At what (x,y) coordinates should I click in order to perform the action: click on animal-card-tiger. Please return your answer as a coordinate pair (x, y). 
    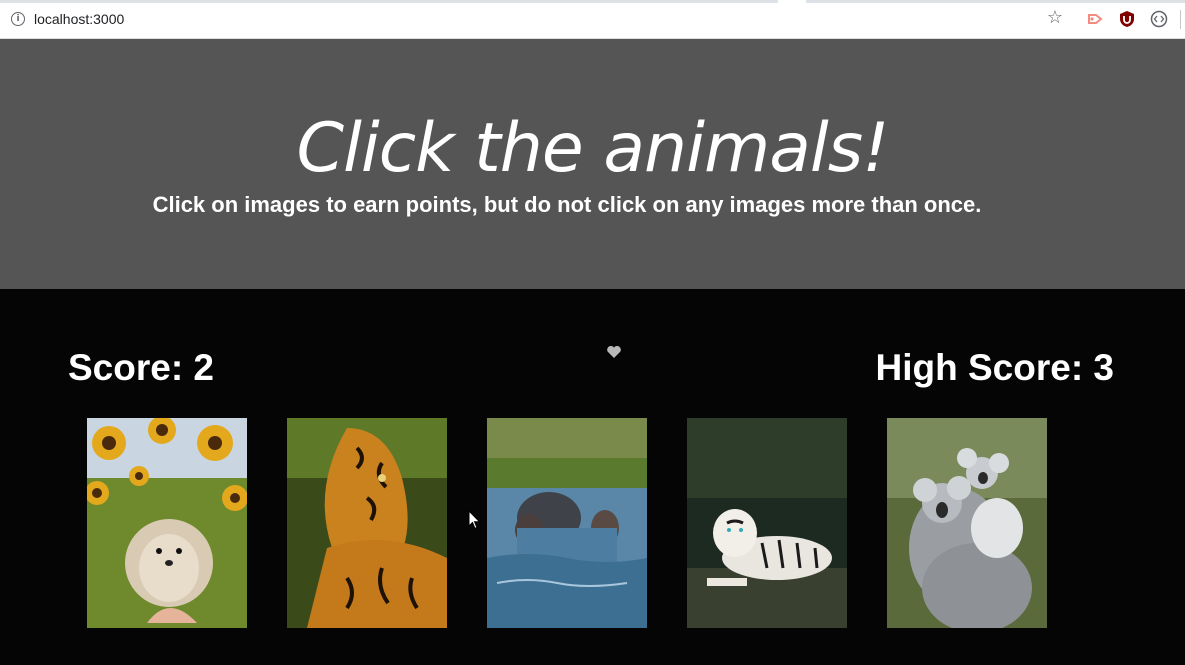
    Looking at the image, I should click on (367, 523).